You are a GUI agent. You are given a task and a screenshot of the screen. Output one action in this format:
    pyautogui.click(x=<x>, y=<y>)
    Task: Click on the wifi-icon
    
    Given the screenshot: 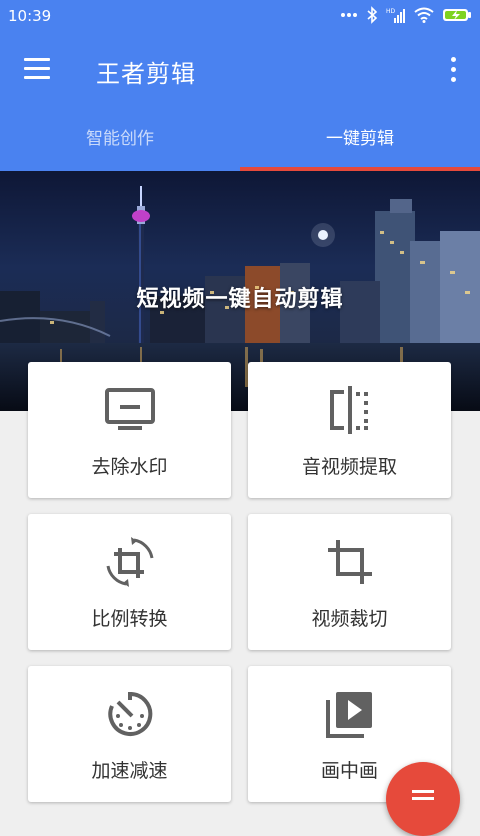 What is the action you would take?
    pyautogui.click(x=424, y=15)
    